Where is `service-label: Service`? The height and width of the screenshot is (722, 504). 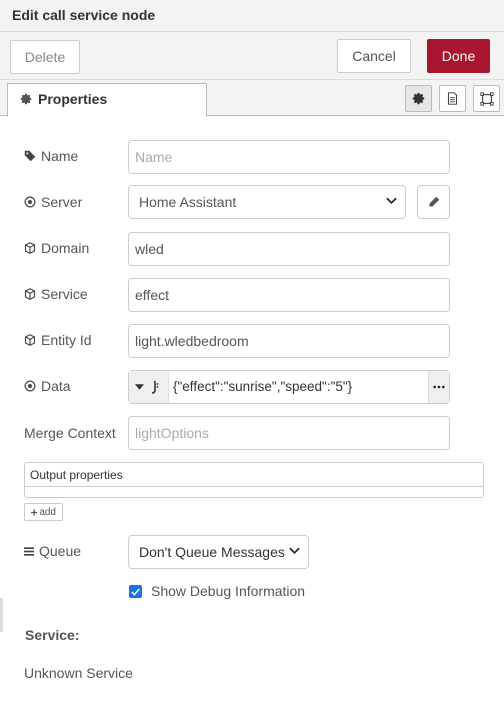
service-label: Service is located at coordinates (56, 294).